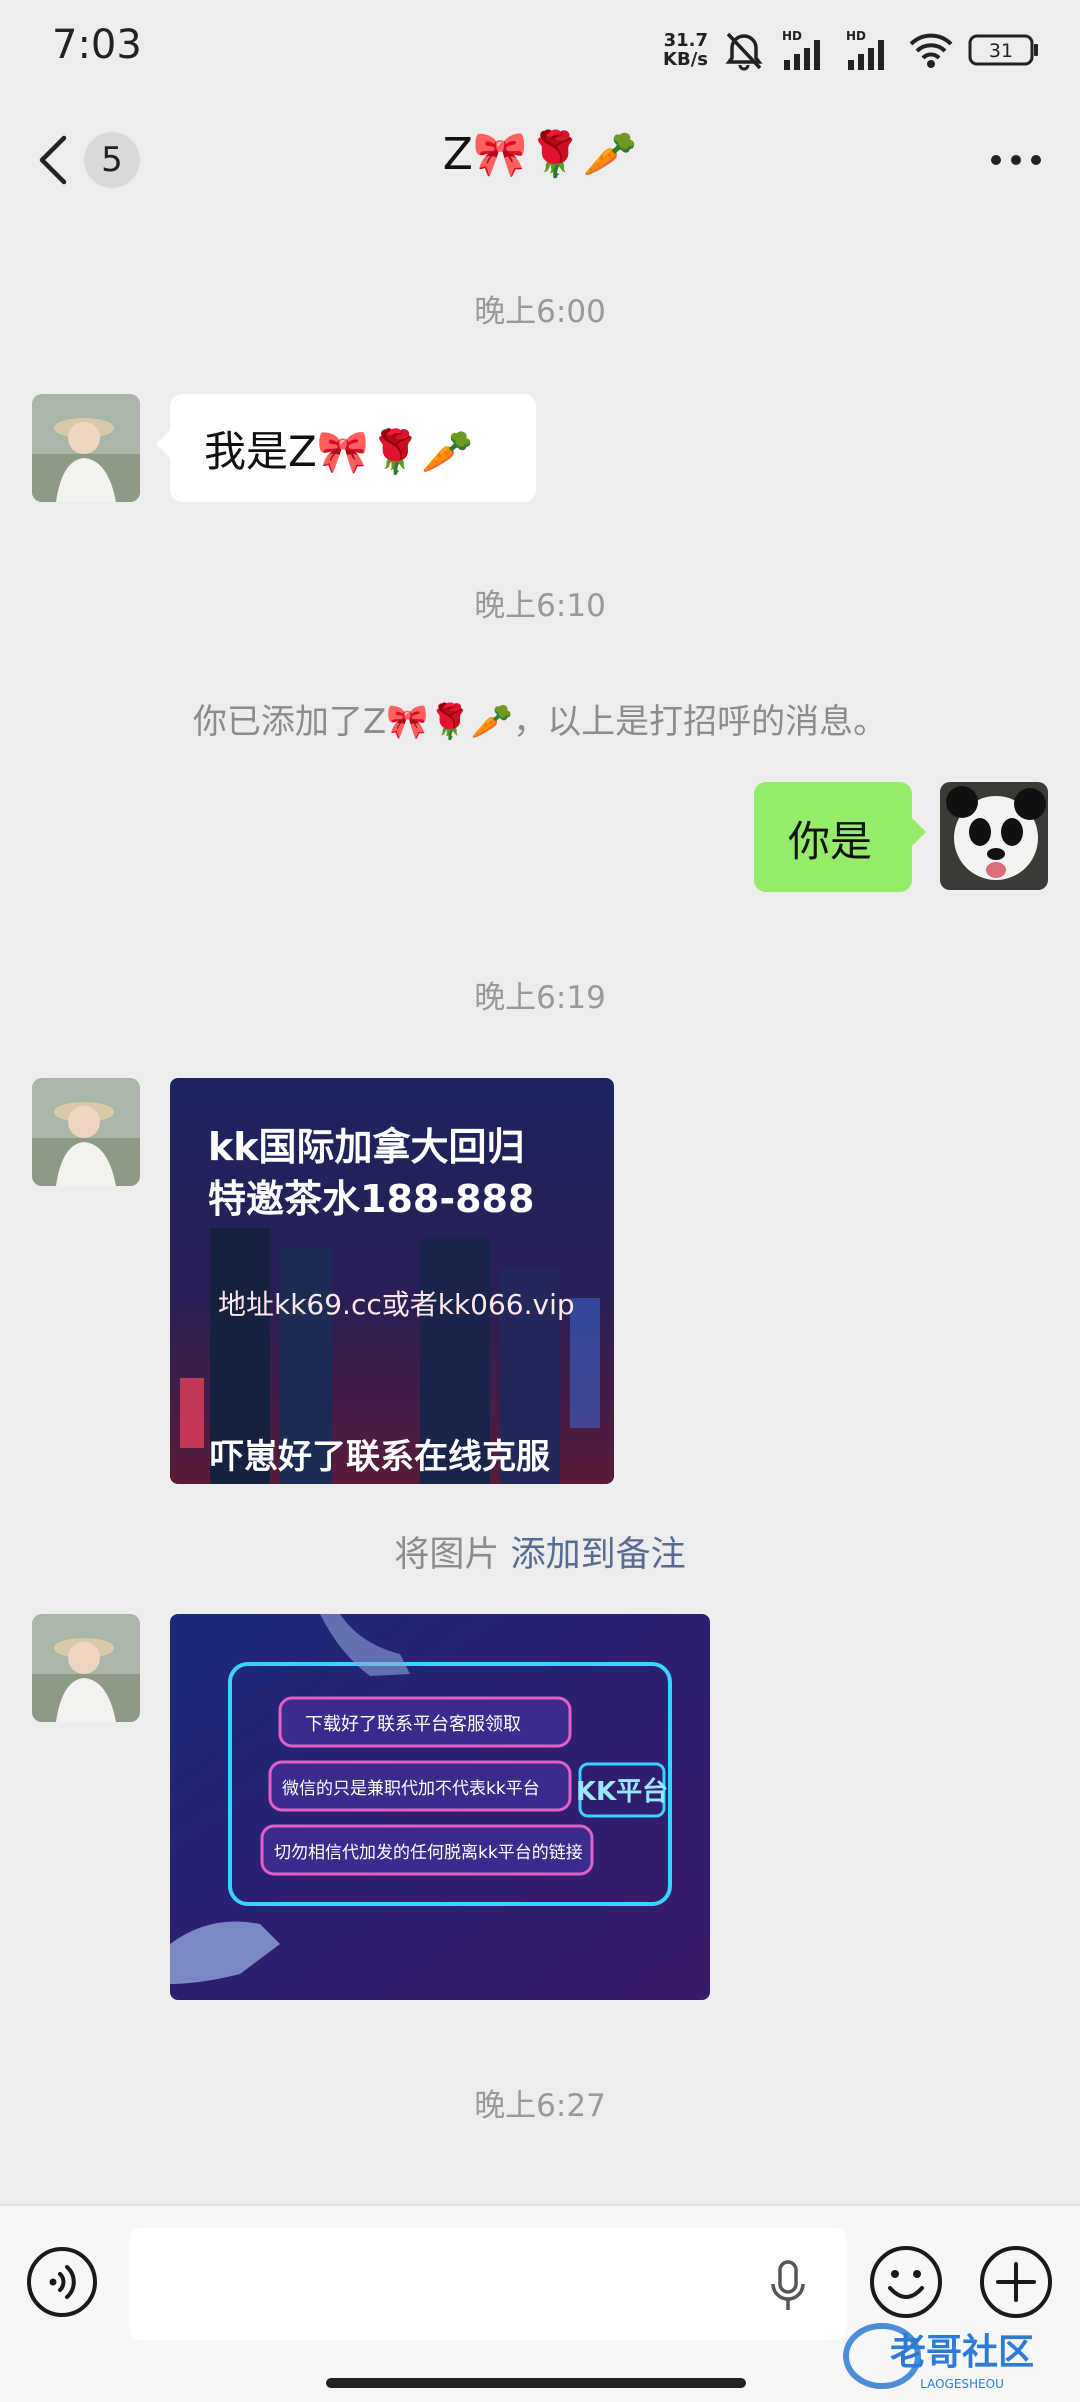 The image size is (1080, 2402). What do you see at coordinates (413, 1724) in the screenshot?
I see `notice-line-1: 下载好了联系平台客服领取` at bounding box center [413, 1724].